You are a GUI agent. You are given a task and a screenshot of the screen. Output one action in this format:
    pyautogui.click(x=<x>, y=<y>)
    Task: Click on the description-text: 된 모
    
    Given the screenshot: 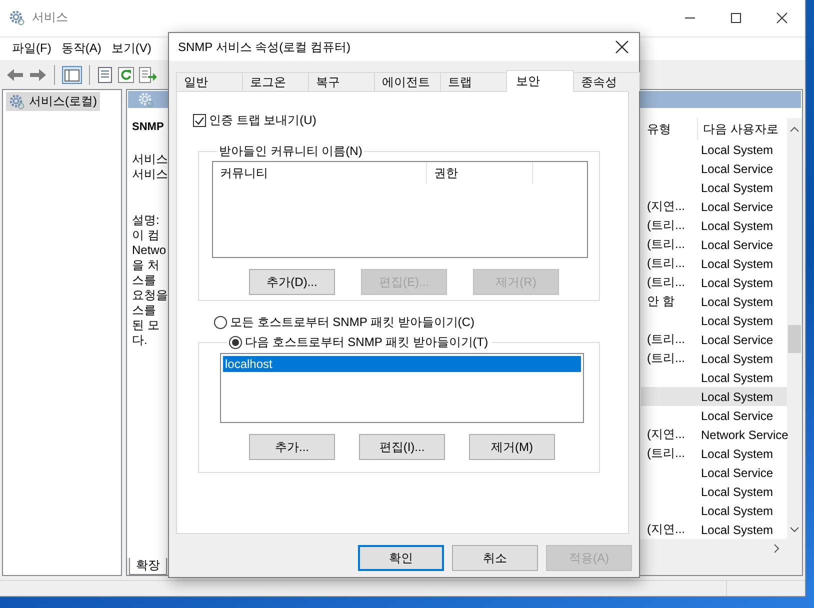 What is the action you would take?
    pyautogui.click(x=146, y=326)
    